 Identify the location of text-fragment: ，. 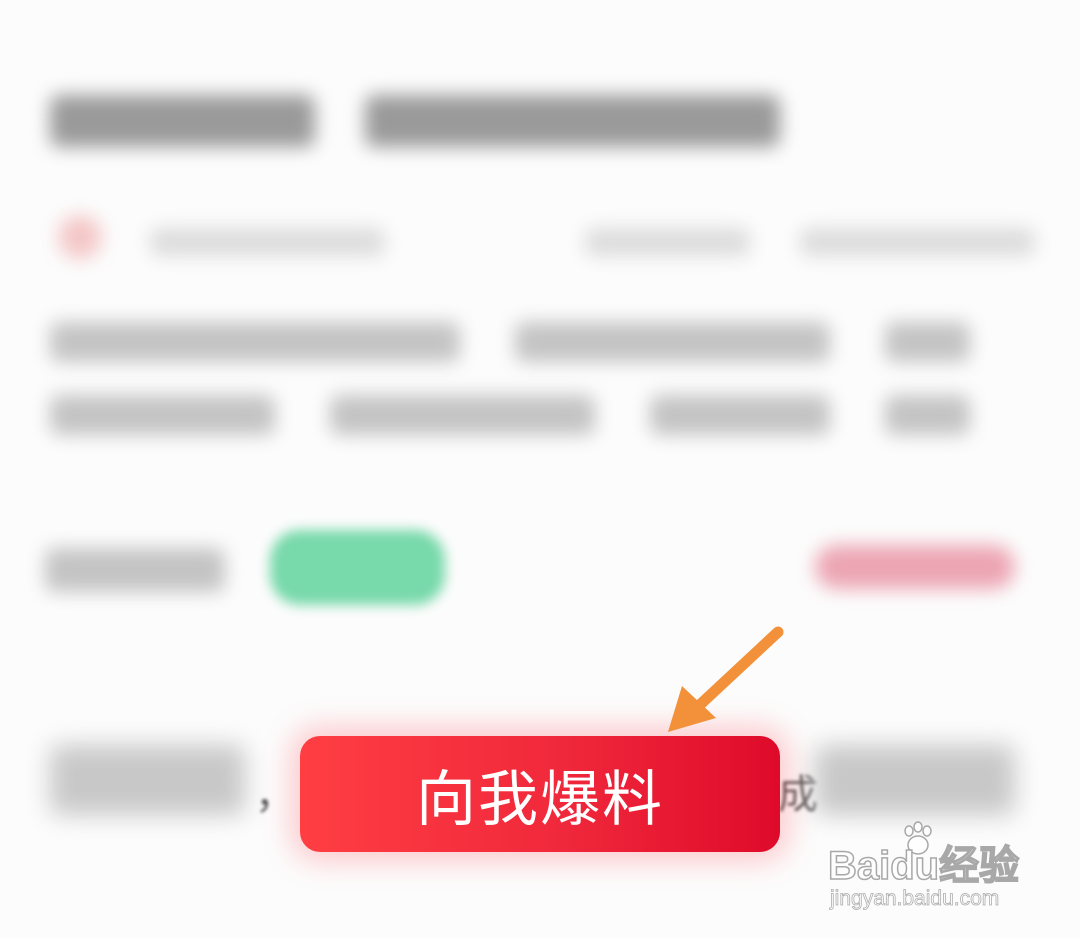
(275, 795).